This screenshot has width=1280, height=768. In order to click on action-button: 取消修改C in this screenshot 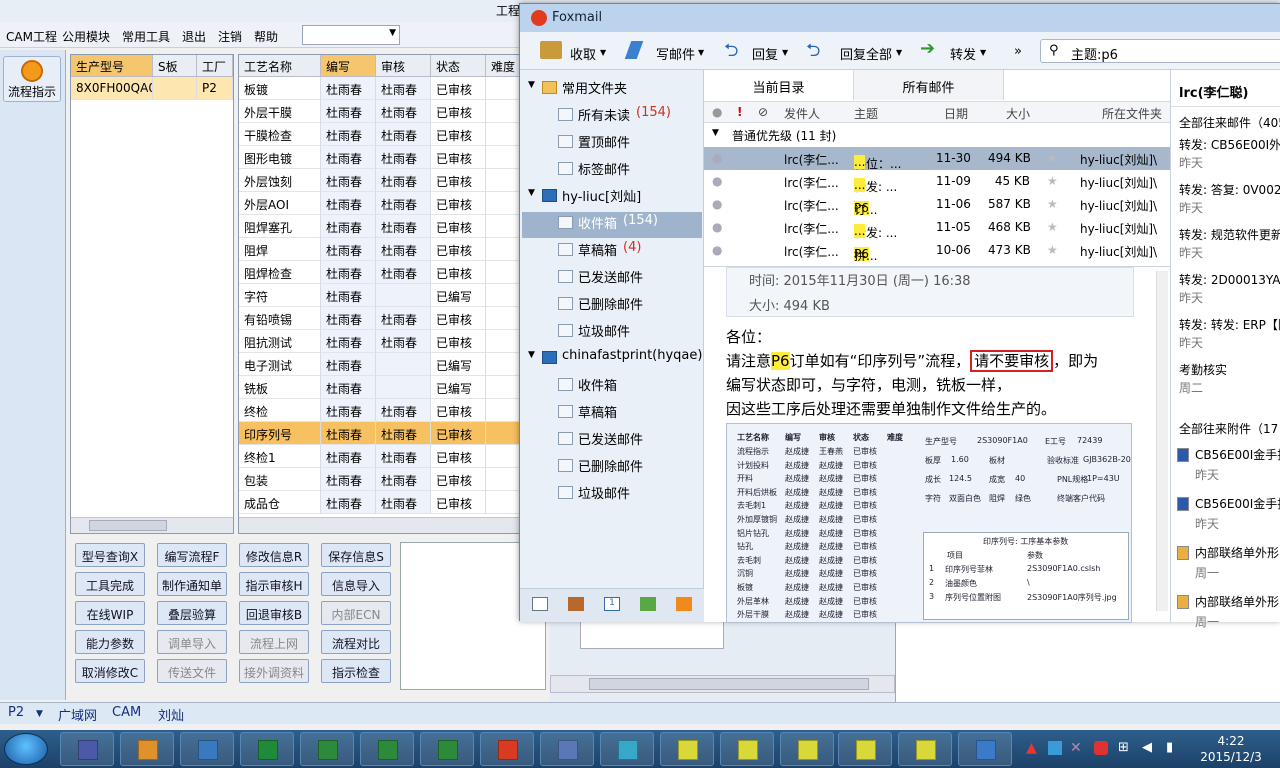, I will do `click(110, 671)`.